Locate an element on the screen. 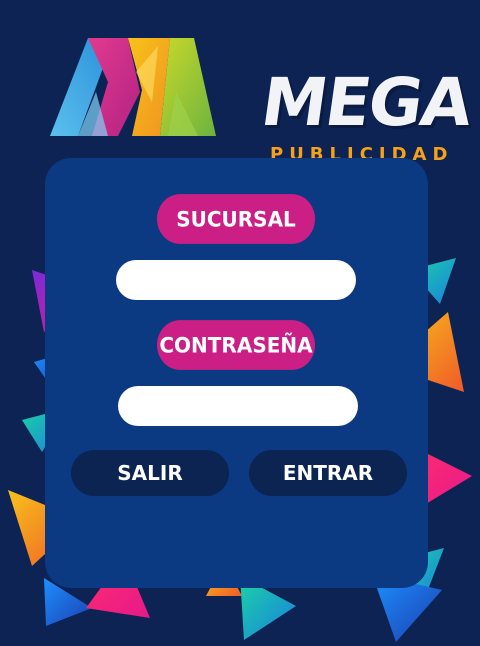 This screenshot has height=646, width=480. branch-input is located at coordinates (236, 280).